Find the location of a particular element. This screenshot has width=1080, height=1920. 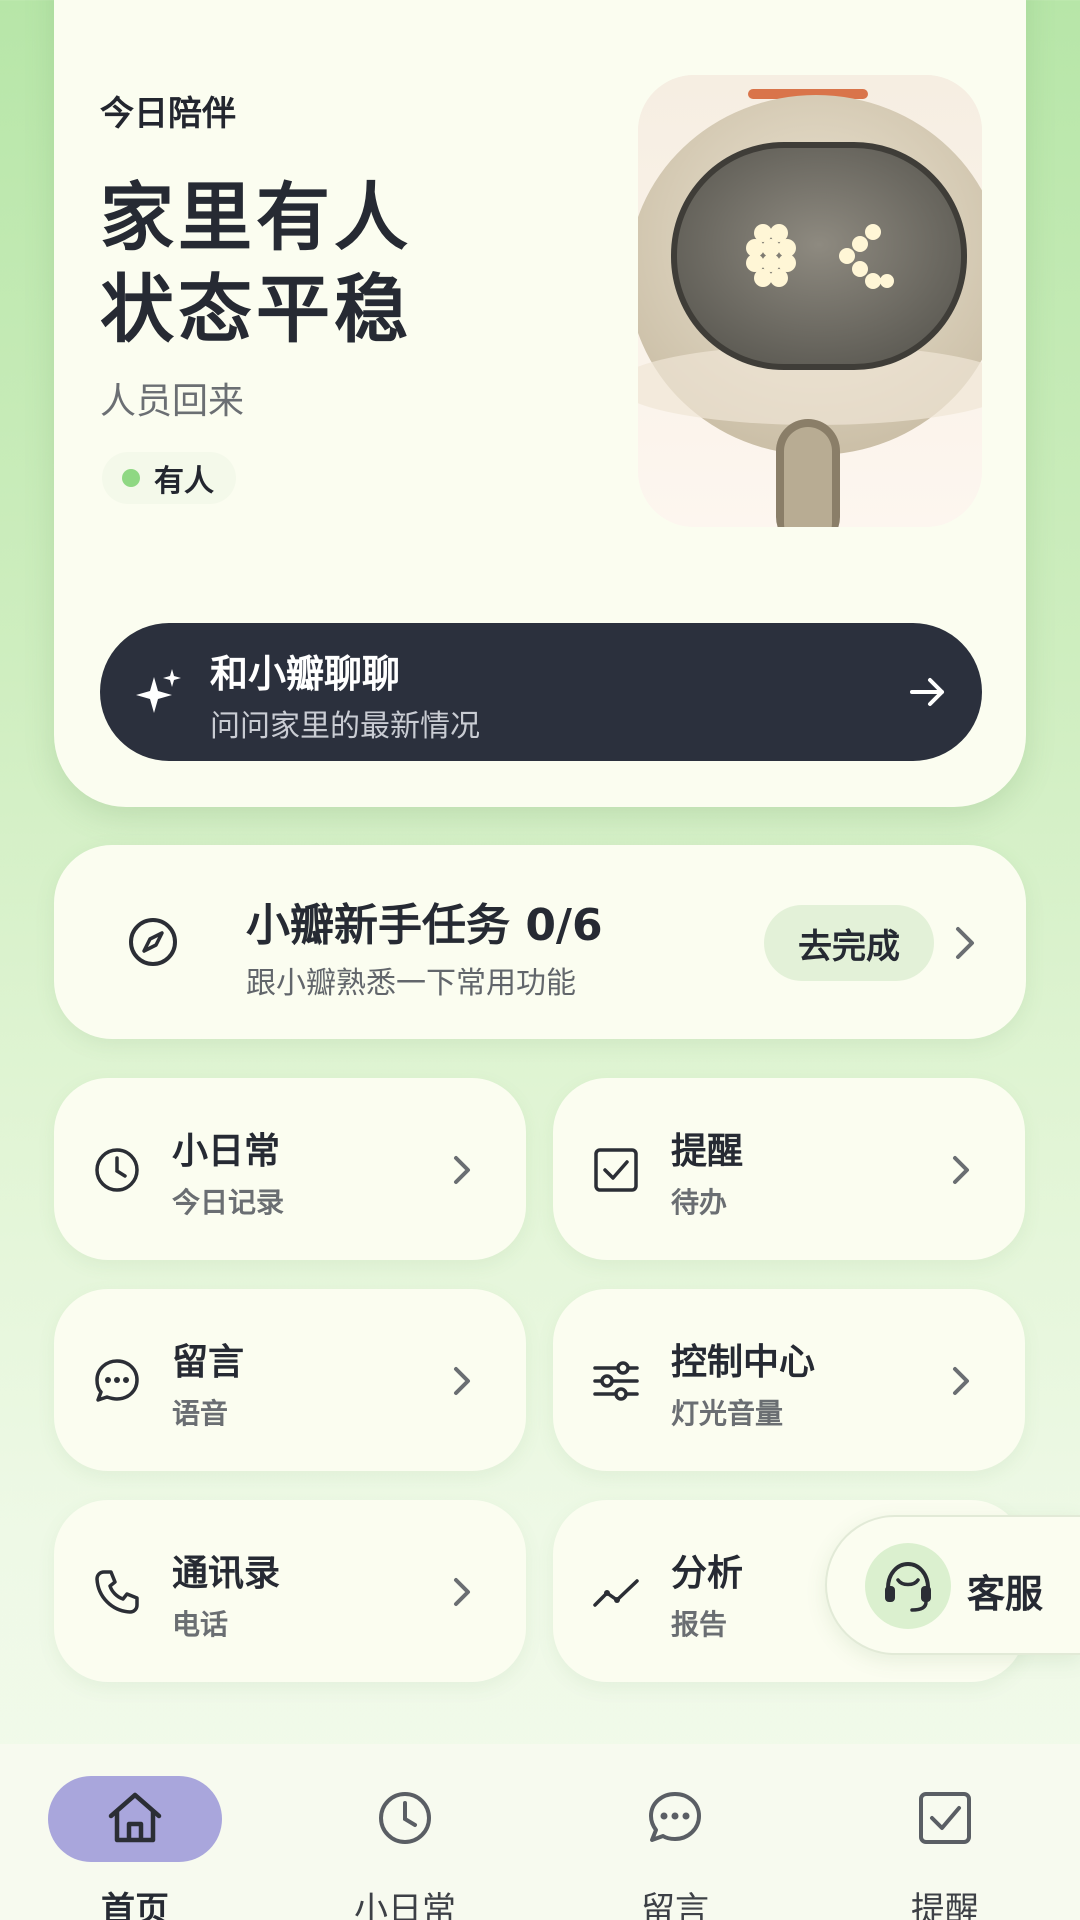

sliders-icon is located at coordinates (616, 1381).